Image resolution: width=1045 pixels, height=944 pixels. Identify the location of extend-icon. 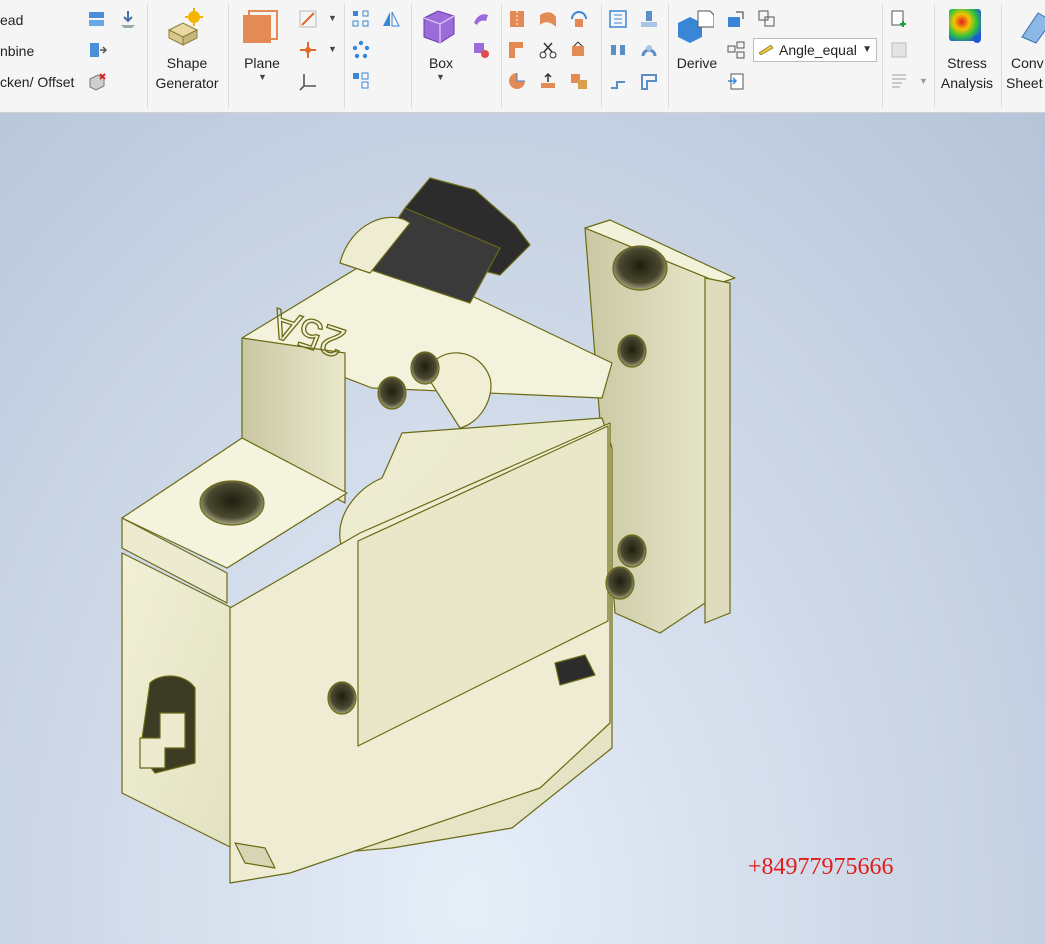
(579, 50).